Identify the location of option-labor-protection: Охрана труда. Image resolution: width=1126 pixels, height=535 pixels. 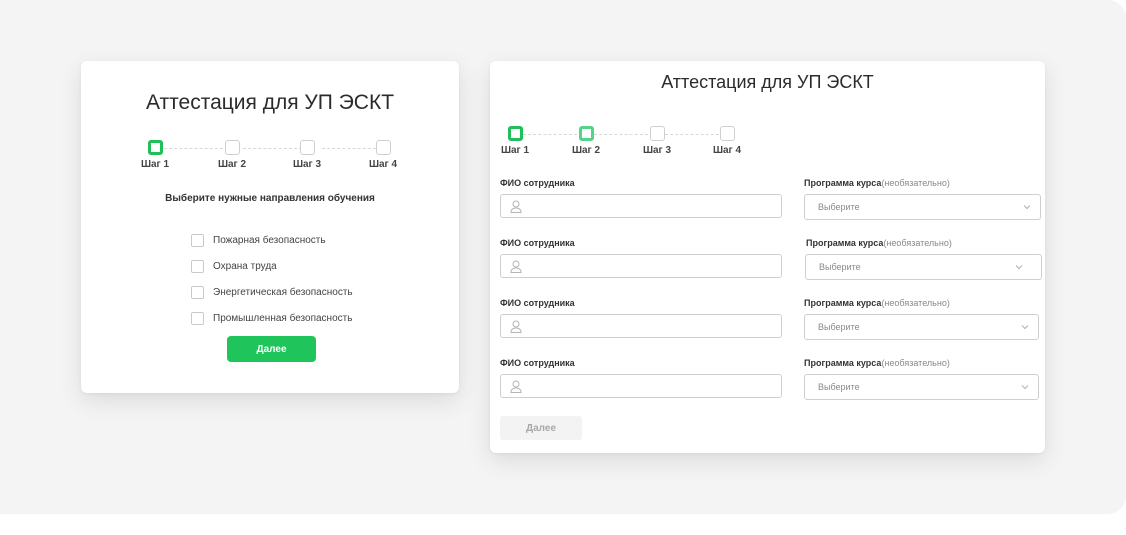
(272, 266).